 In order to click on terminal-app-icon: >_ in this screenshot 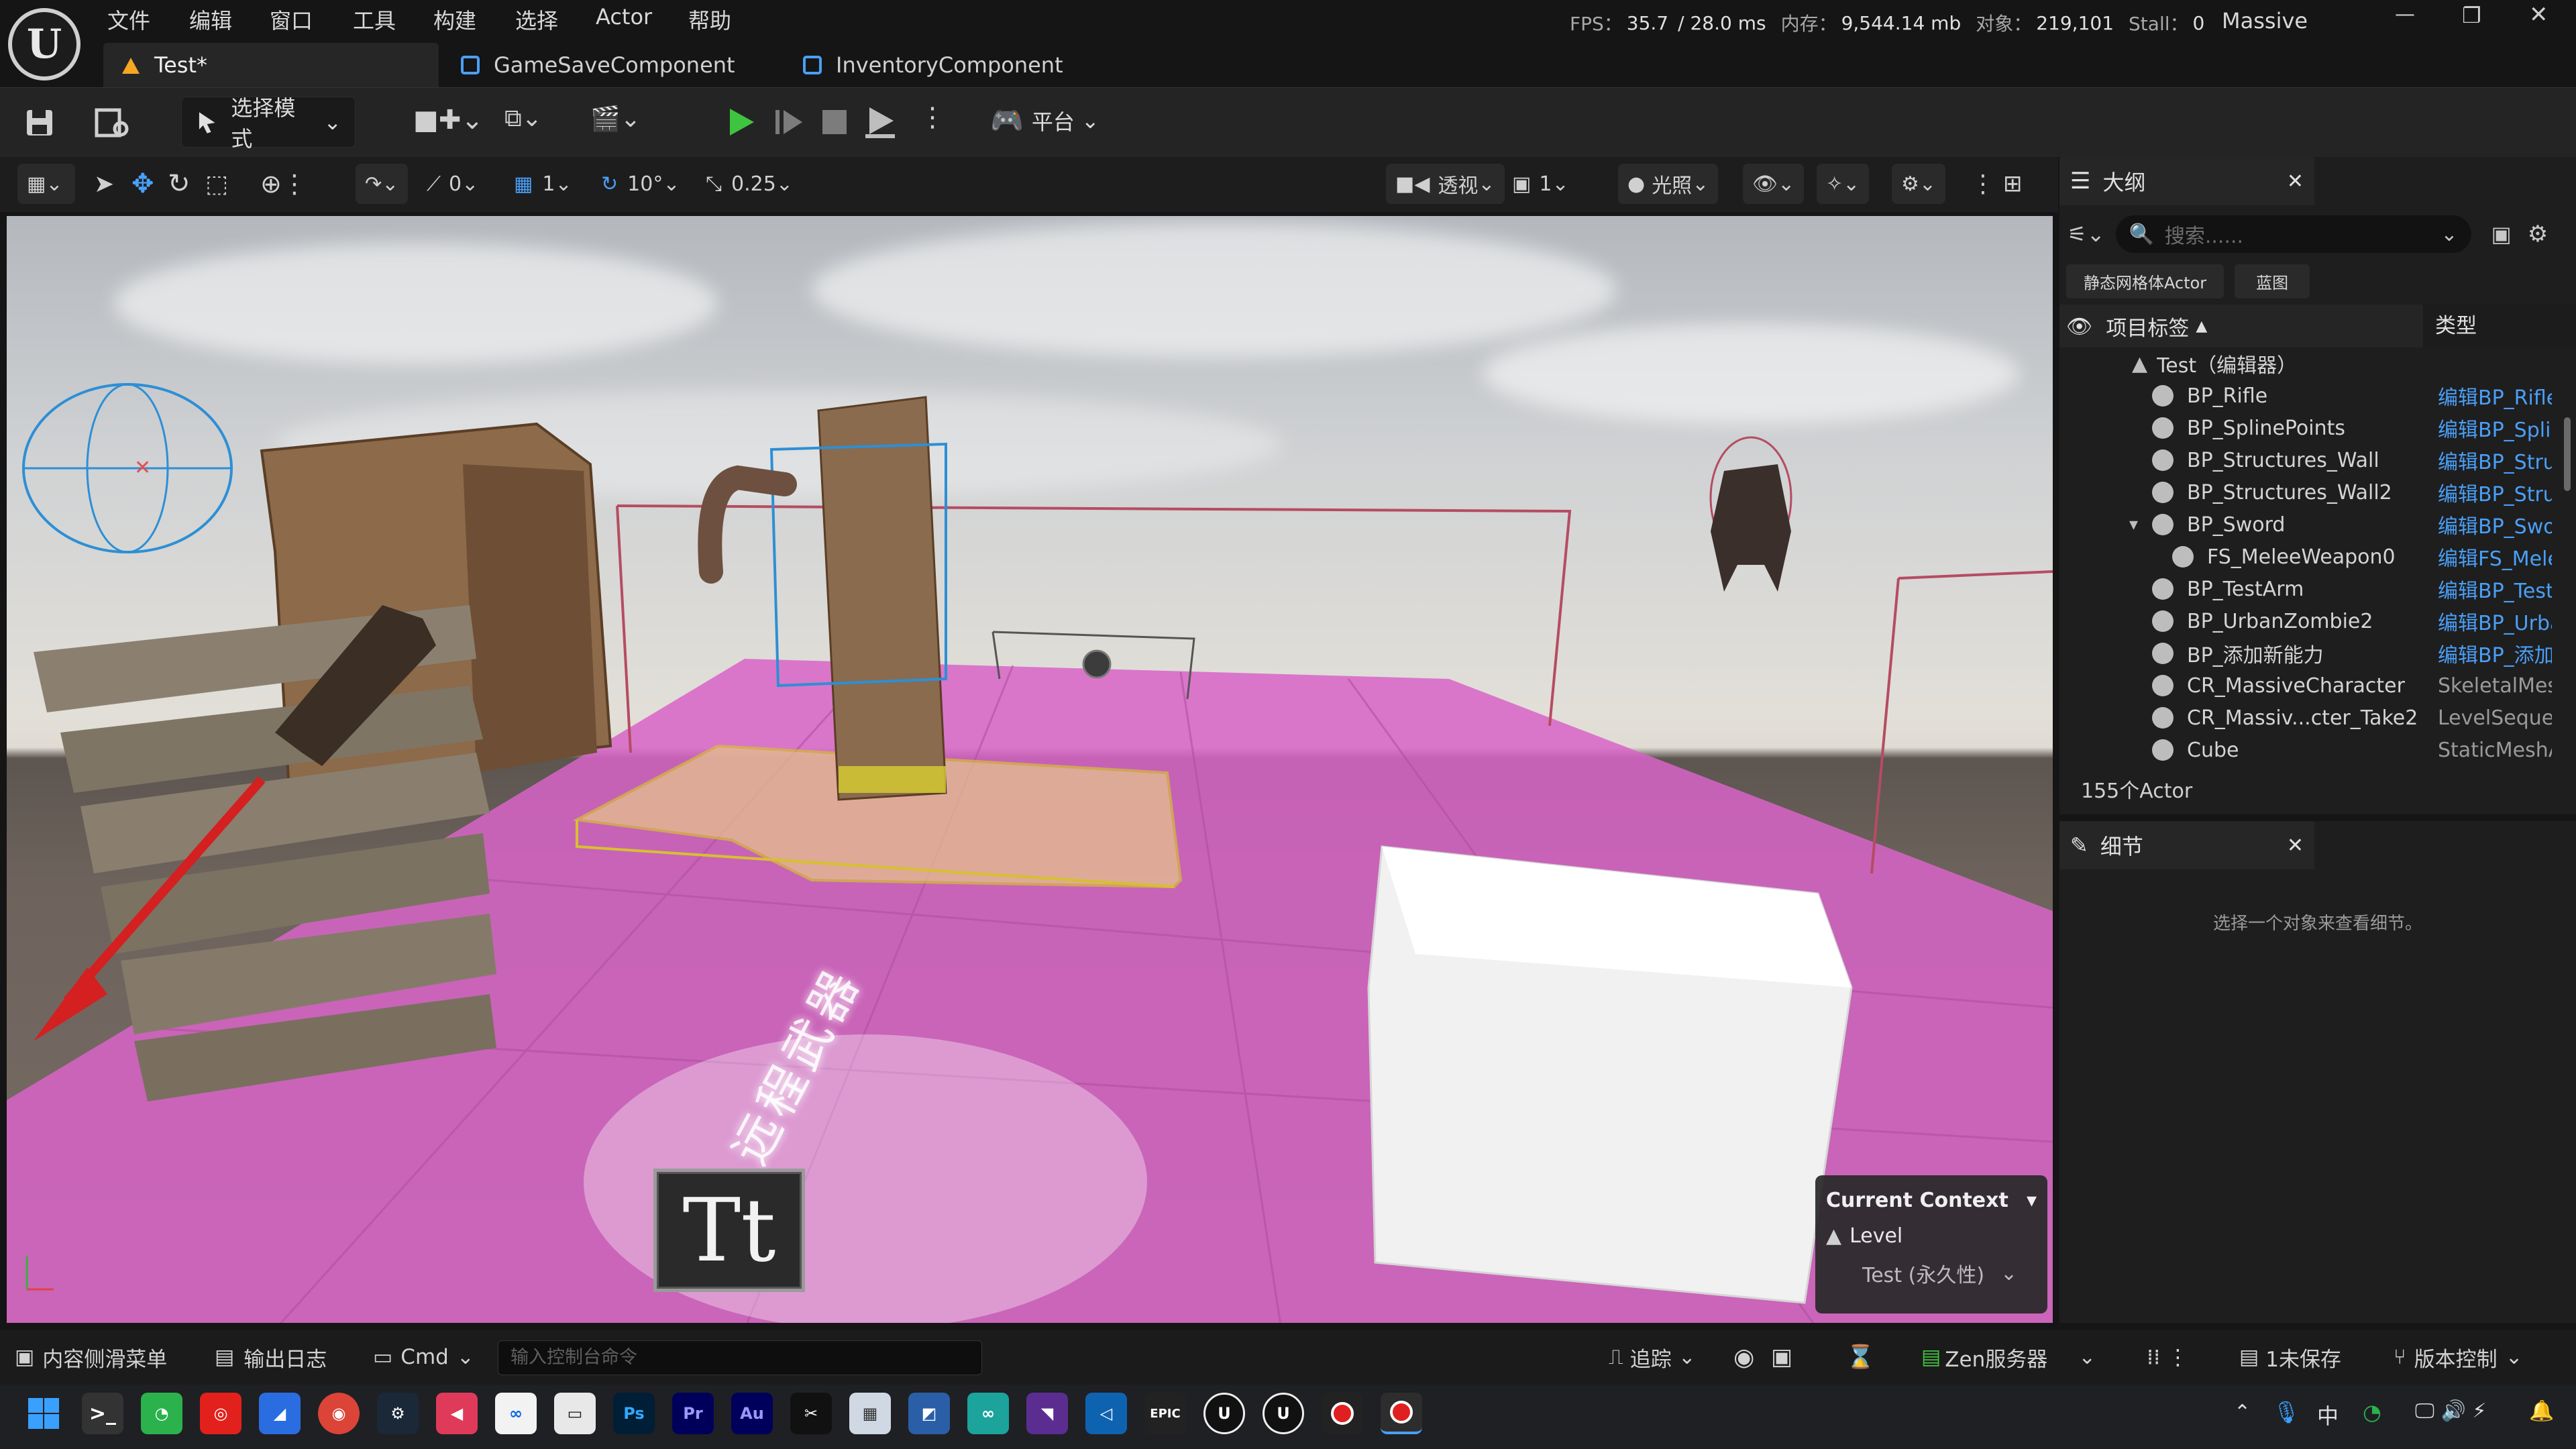, I will do `click(102, 1413)`.